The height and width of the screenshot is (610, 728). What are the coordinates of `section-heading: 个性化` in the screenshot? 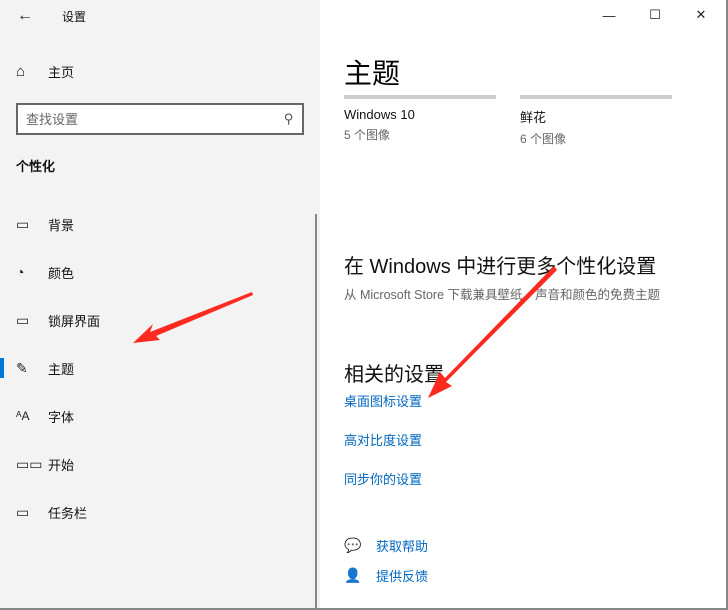 It's located at (36, 166).